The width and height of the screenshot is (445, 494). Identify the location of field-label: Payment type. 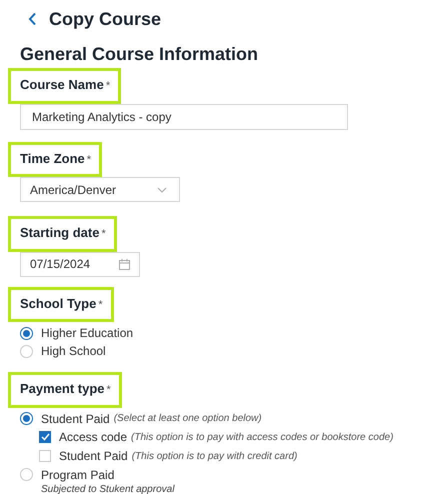
(62, 389).